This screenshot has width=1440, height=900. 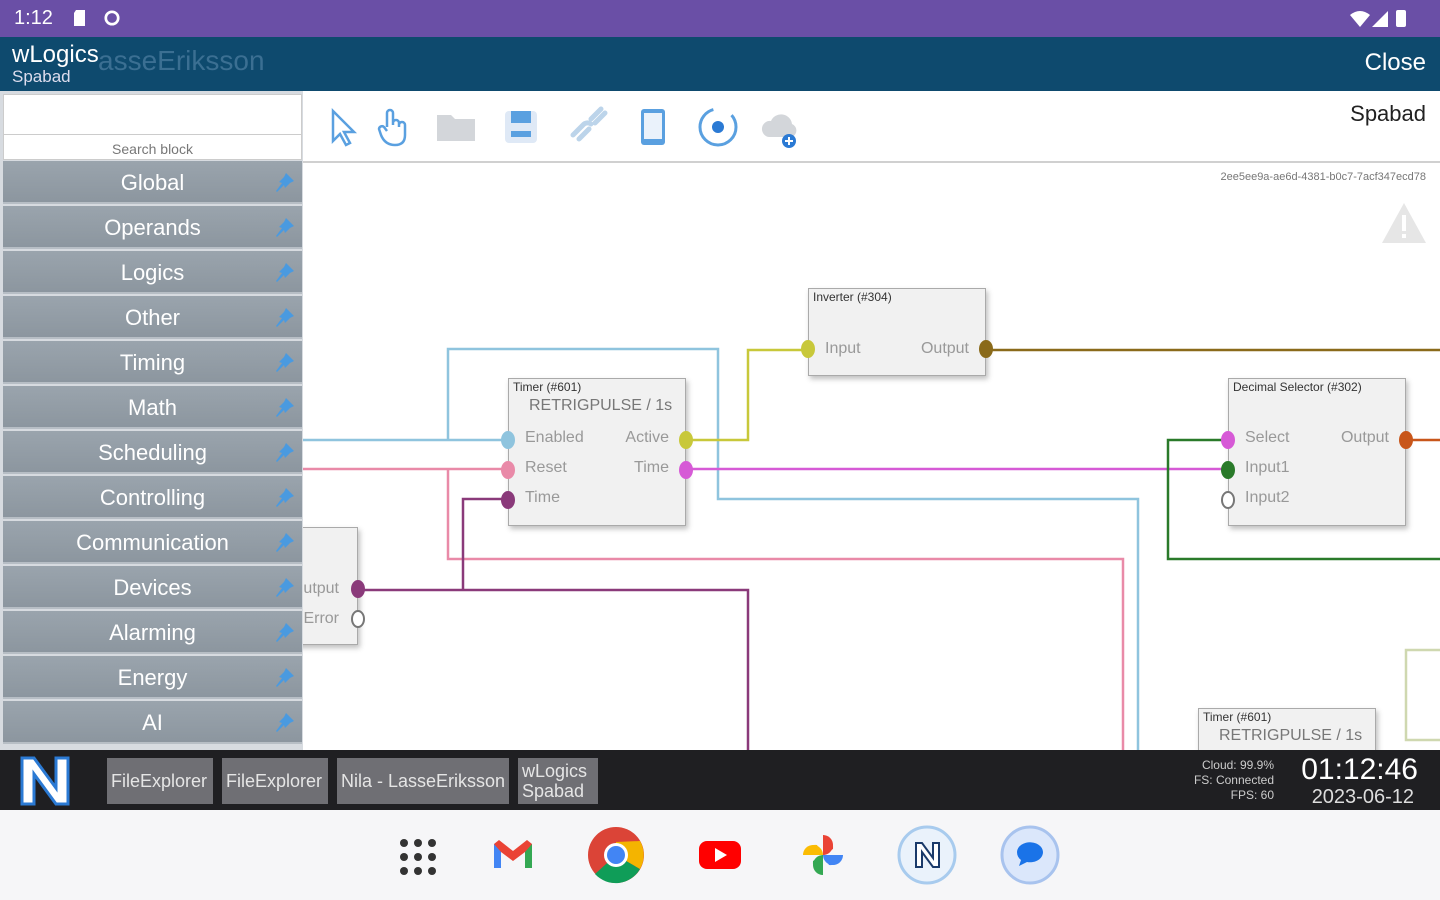 What do you see at coordinates (553, 791) in the screenshot?
I see `task-wlogics-sub: Spabad` at bounding box center [553, 791].